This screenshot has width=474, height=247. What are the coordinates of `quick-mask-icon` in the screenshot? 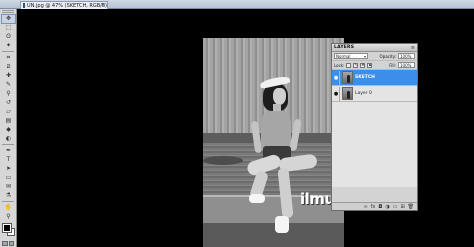 It's located at (11, 243).